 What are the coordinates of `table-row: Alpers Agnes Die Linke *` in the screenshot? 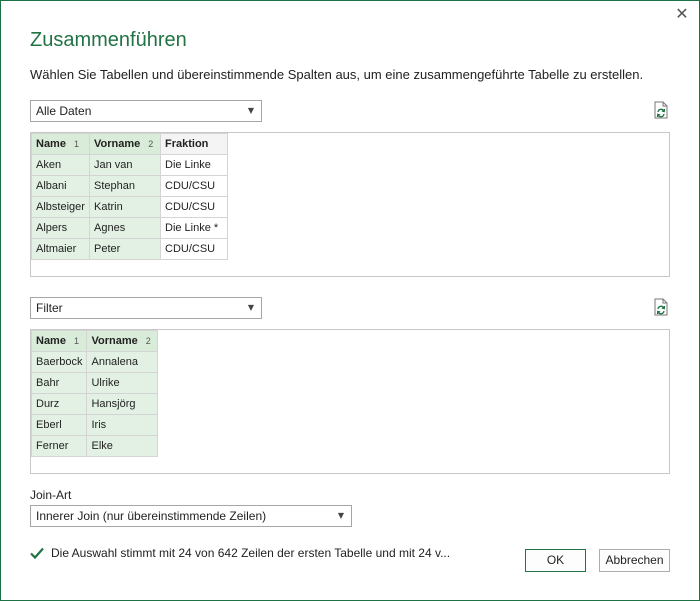 It's located at (129, 228).